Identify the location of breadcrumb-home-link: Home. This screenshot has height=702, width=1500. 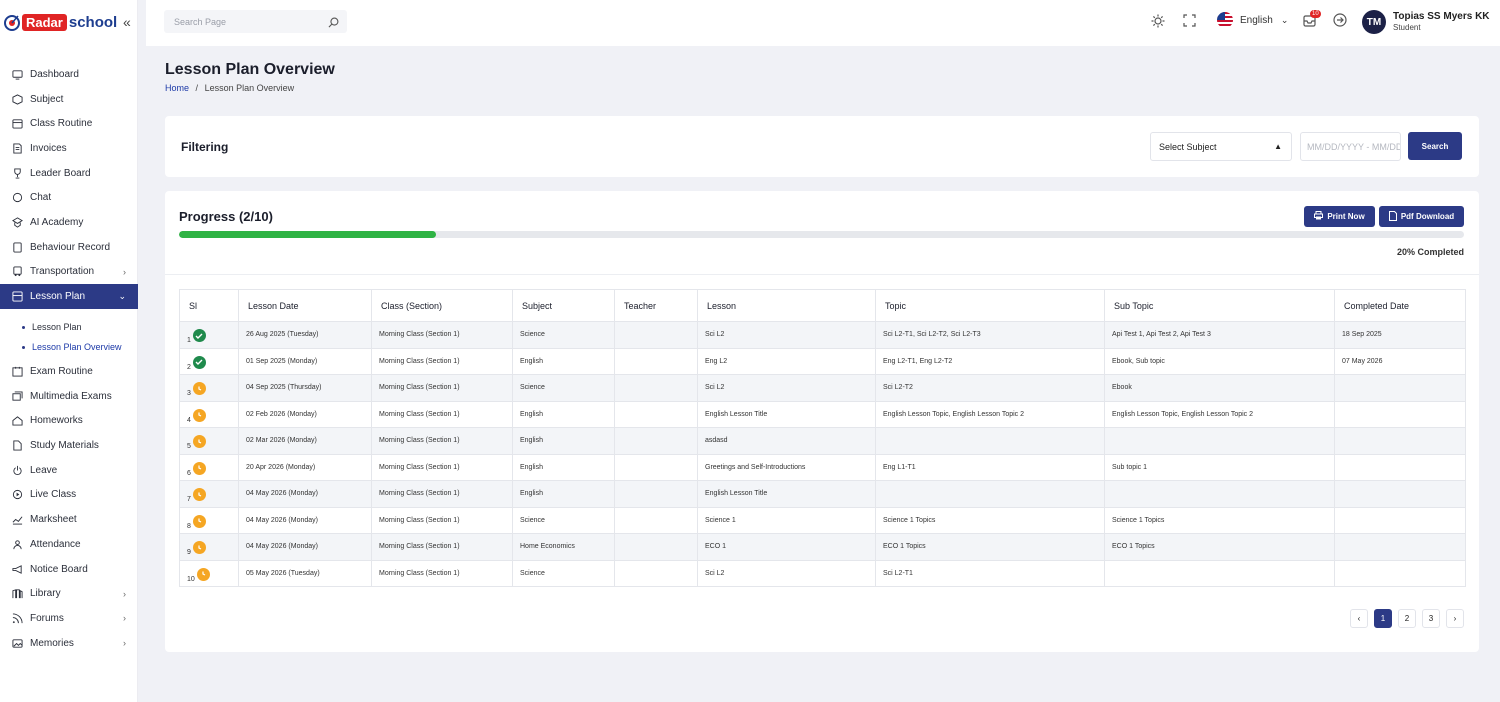
(177, 88).